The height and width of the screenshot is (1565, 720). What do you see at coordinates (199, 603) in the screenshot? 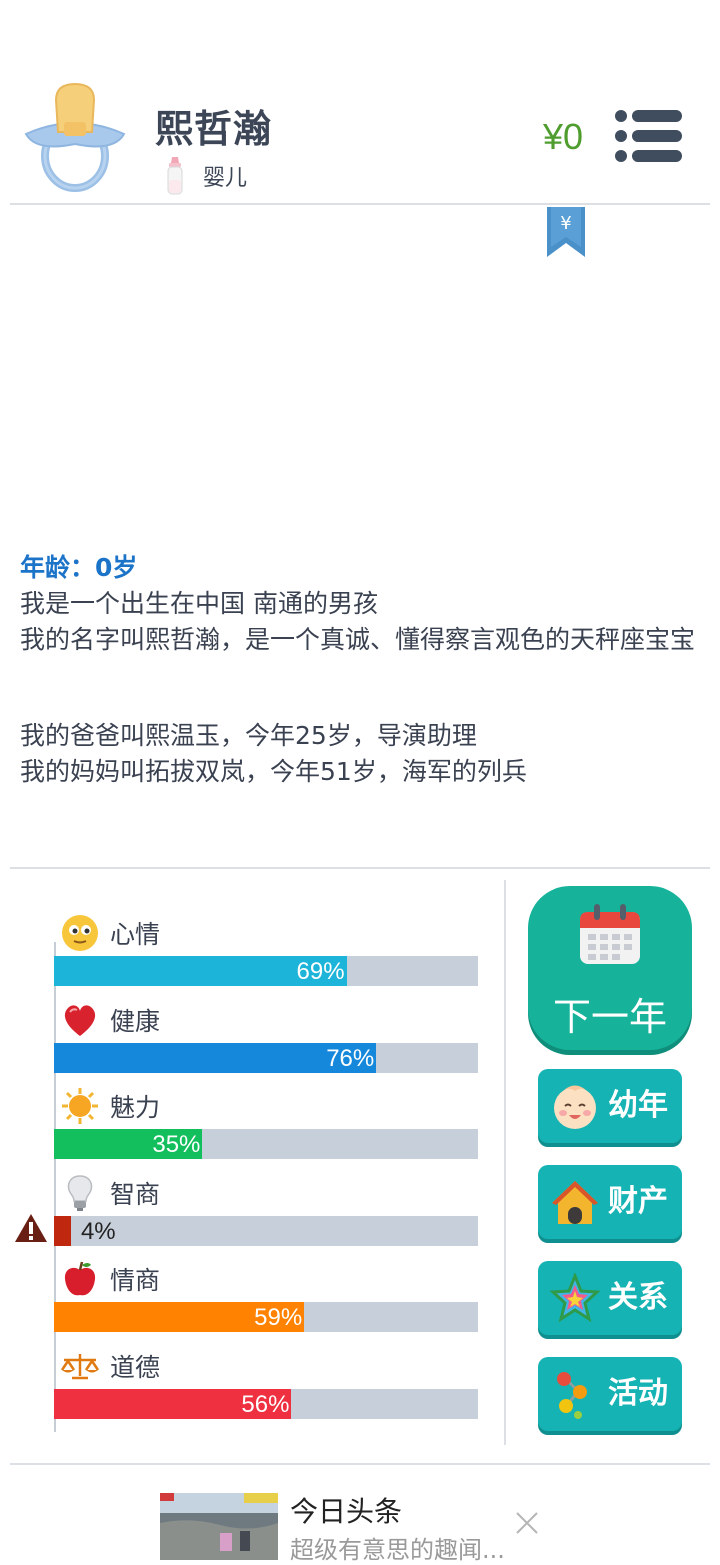
I see `story-line: 我是一个出生在中国 南通的男孩` at bounding box center [199, 603].